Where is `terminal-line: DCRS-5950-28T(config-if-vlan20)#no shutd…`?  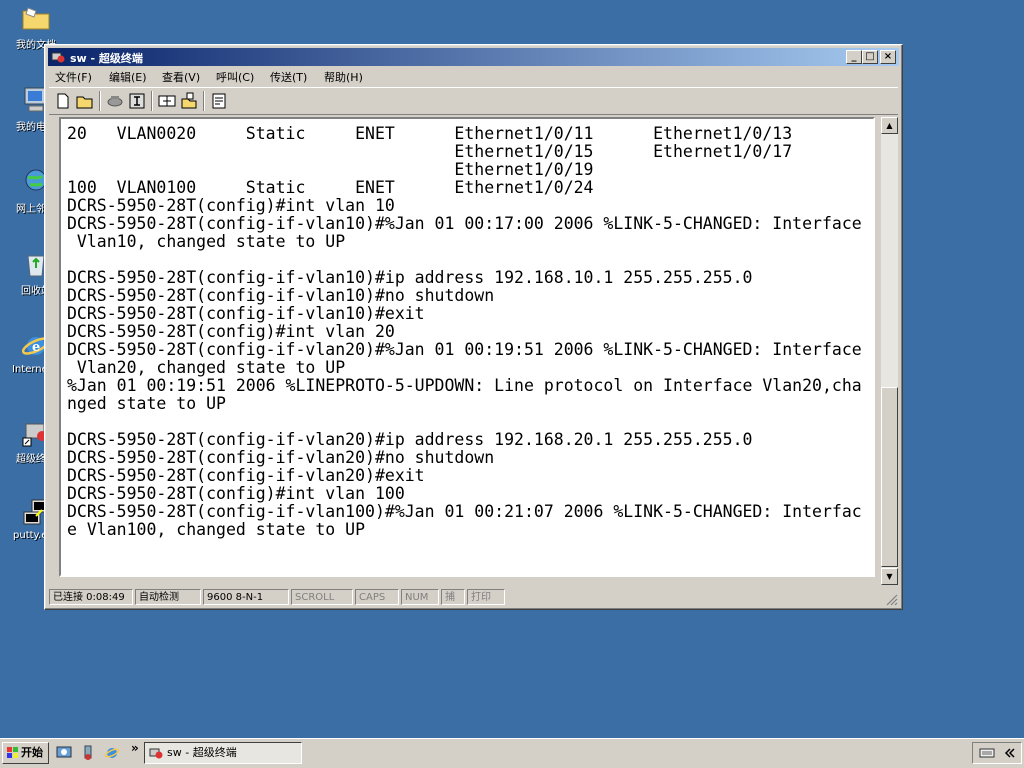
terminal-line: DCRS-5950-28T(config-if-vlan20)#no shutd… is located at coordinates (281, 457).